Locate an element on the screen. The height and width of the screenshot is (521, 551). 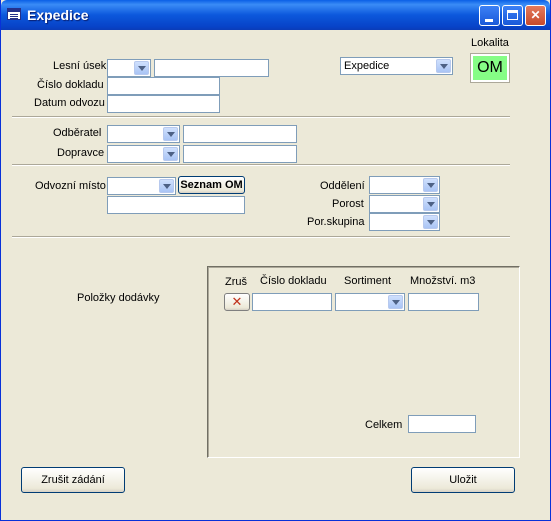
odberatel-combo is located at coordinates (143, 134).